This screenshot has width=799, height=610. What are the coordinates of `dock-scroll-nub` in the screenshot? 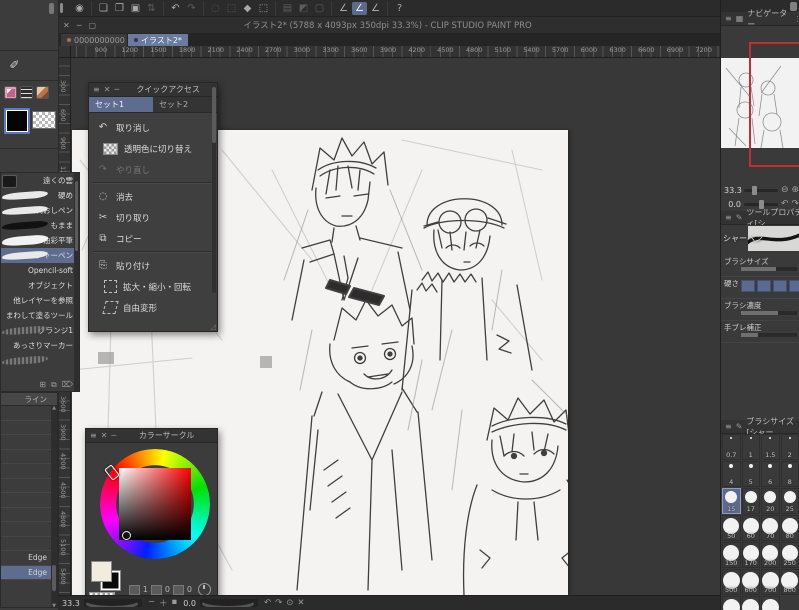 It's located at (51, 8).